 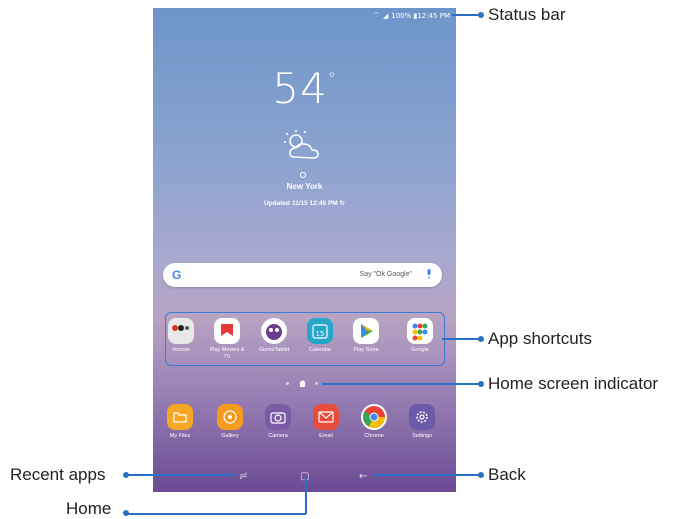 I want to click on svg-text: 15, so click(x=320, y=334).